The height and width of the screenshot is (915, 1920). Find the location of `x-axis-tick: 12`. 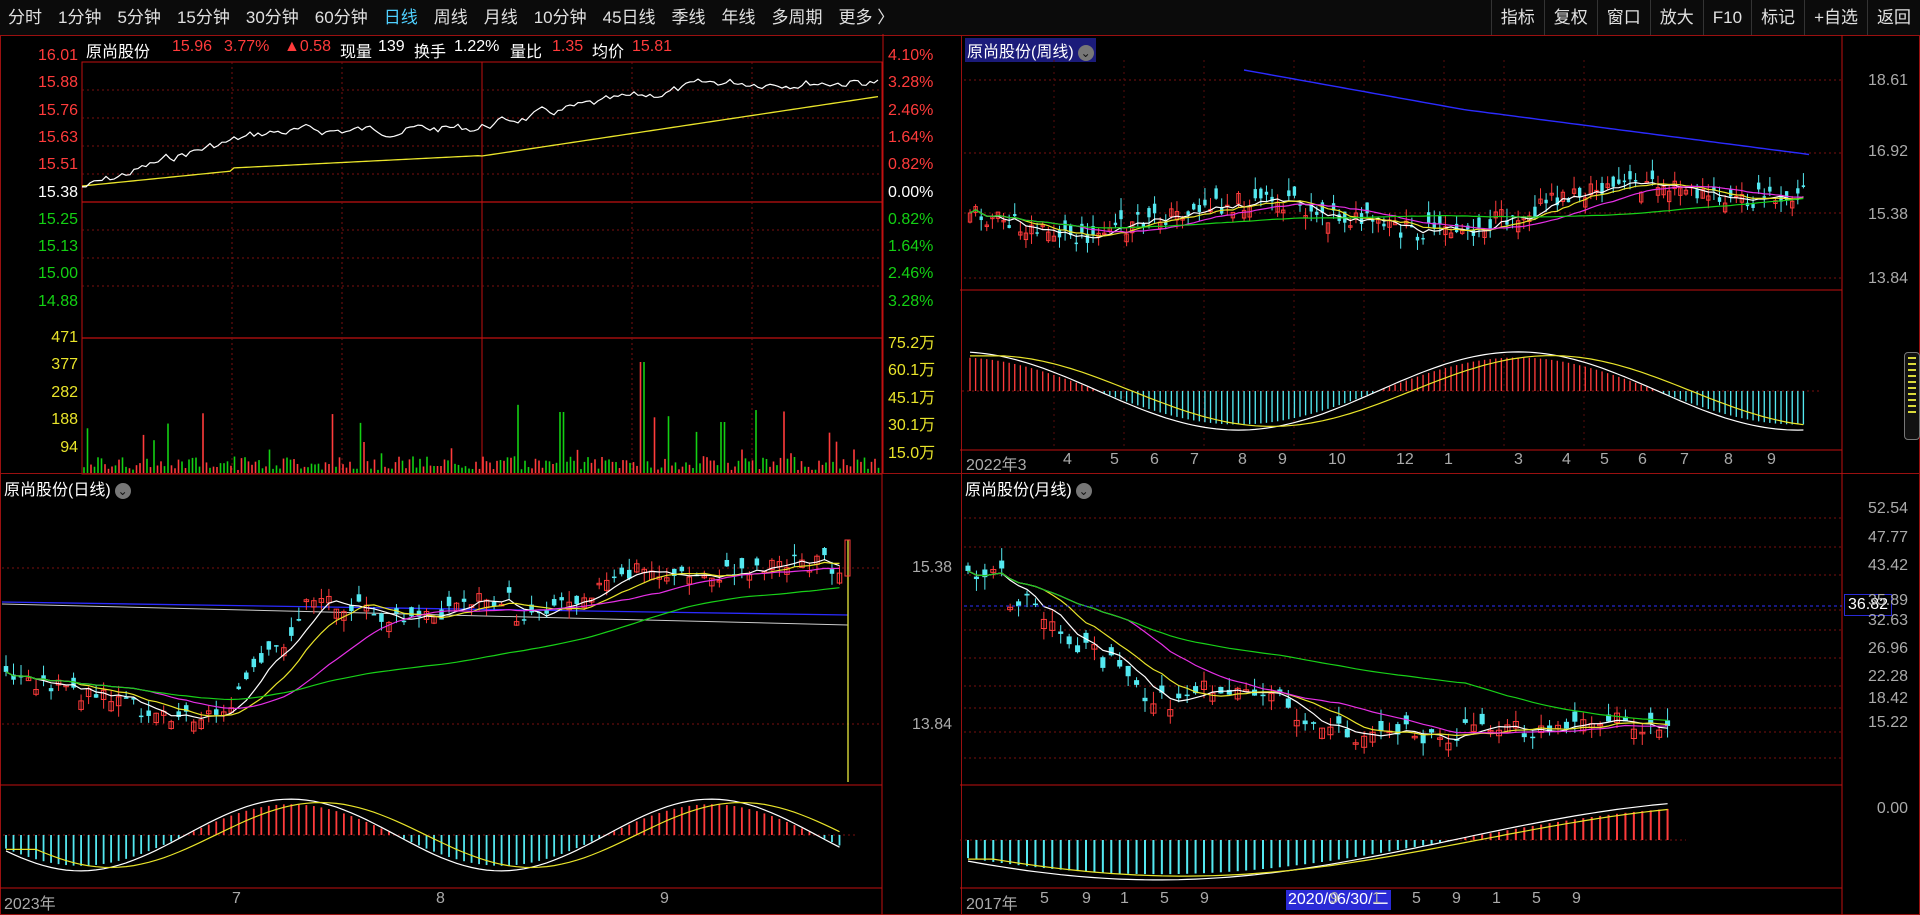

x-axis-tick: 12 is located at coordinates (1405, 459).